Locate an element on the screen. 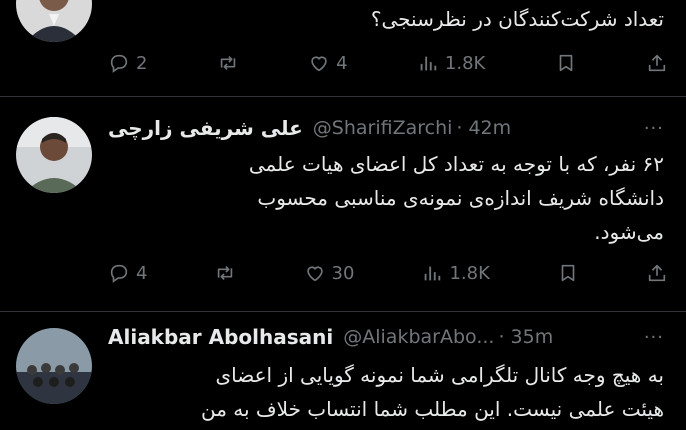 Image resolution: width=686 pixels, height=430 pixels. like-count: 4 is located at coordinates (342, 63).